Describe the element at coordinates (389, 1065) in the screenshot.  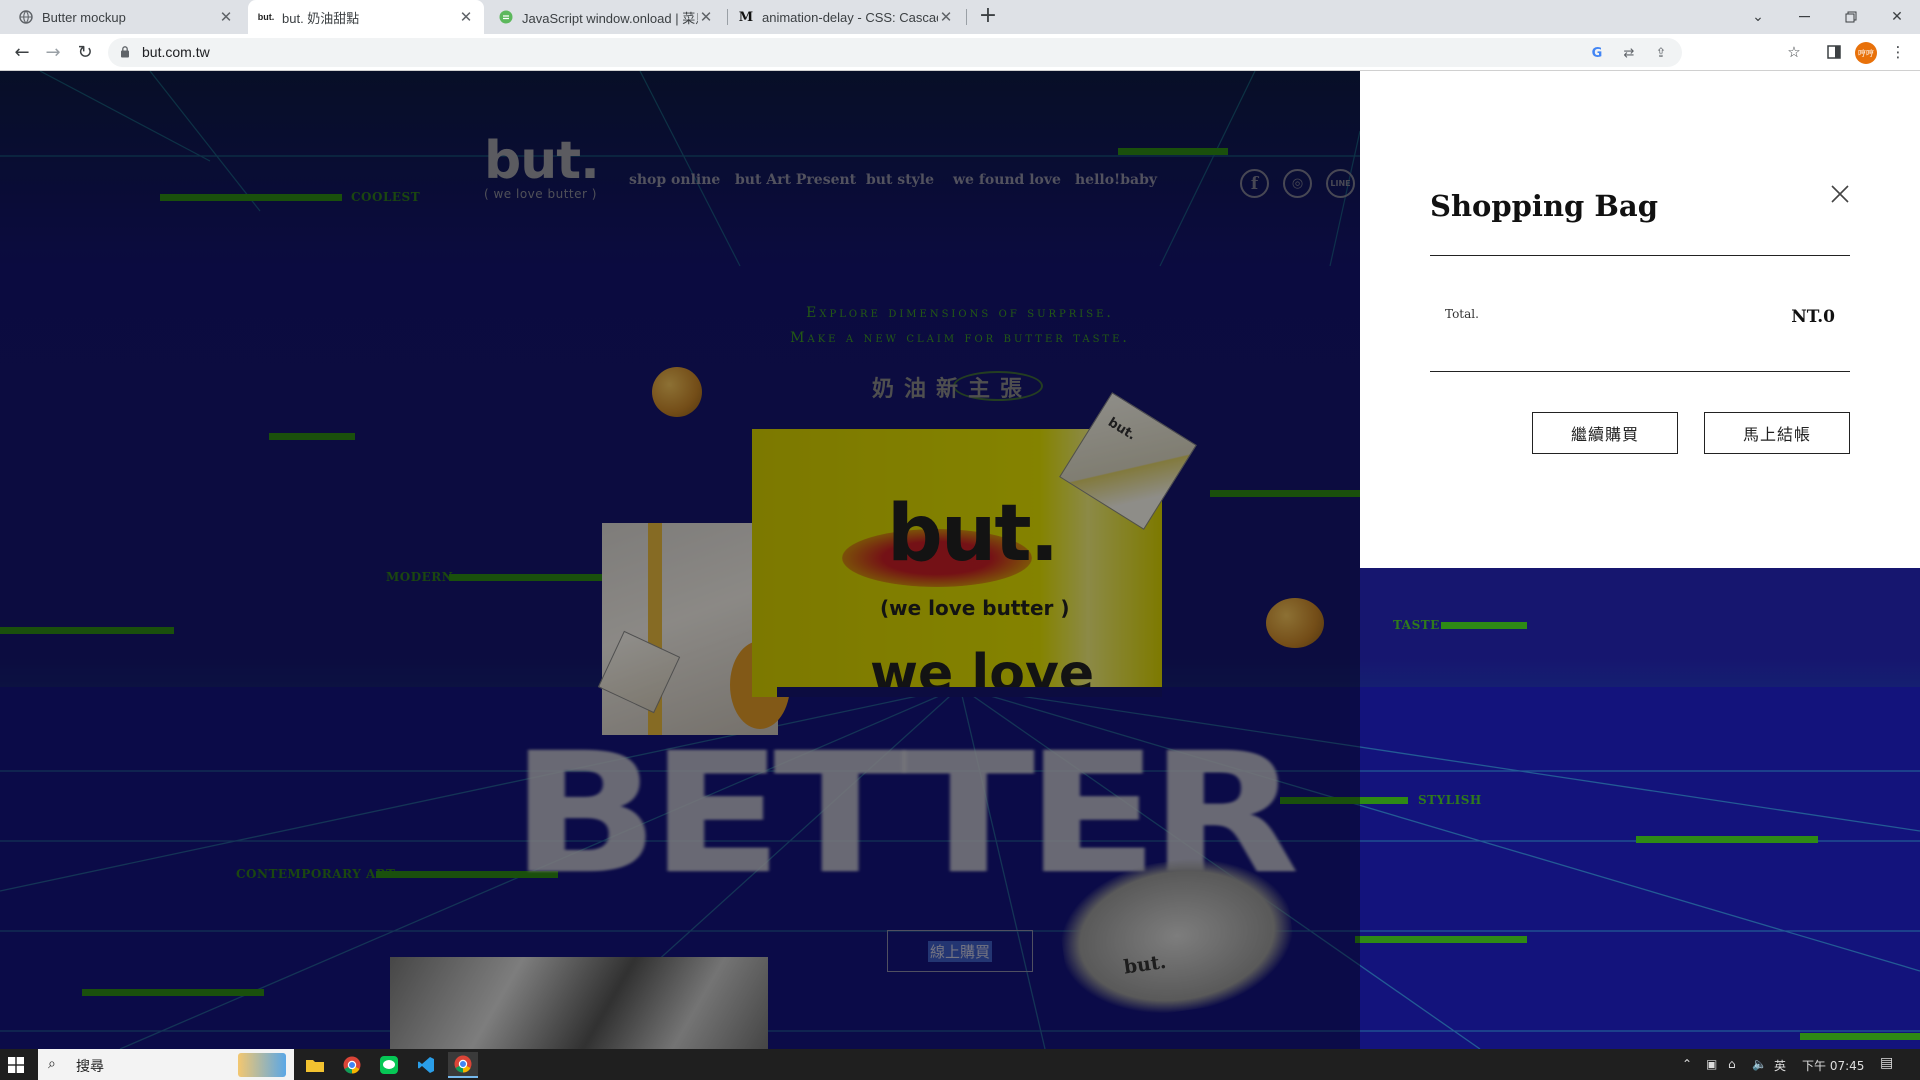
I see `line-app-icon` at that location.